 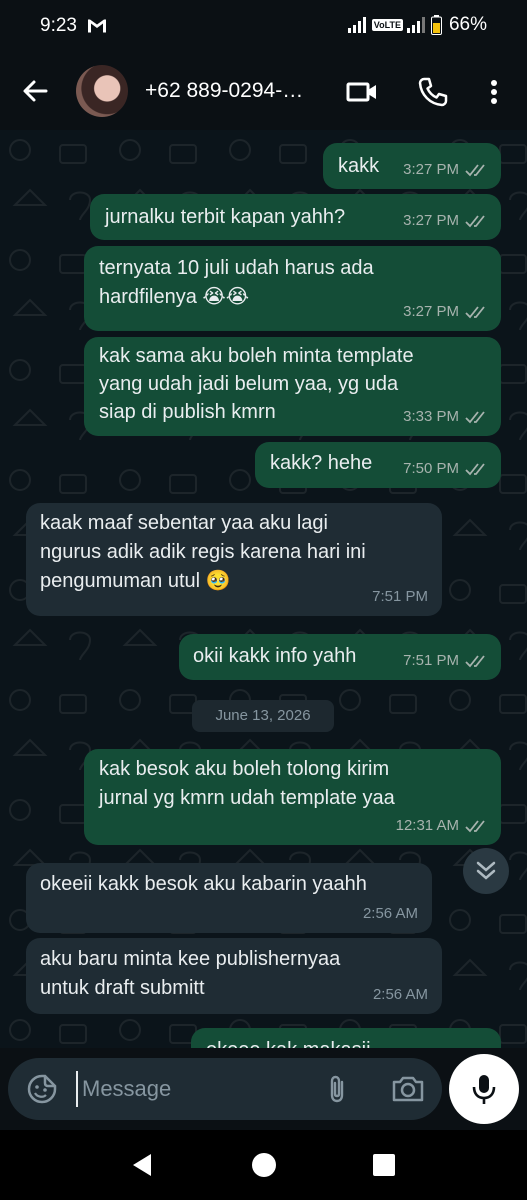 What do you see at coordinates (359, 166) in the screenshot?
I see `message-text: kakk` at bounding box center [359, 166].